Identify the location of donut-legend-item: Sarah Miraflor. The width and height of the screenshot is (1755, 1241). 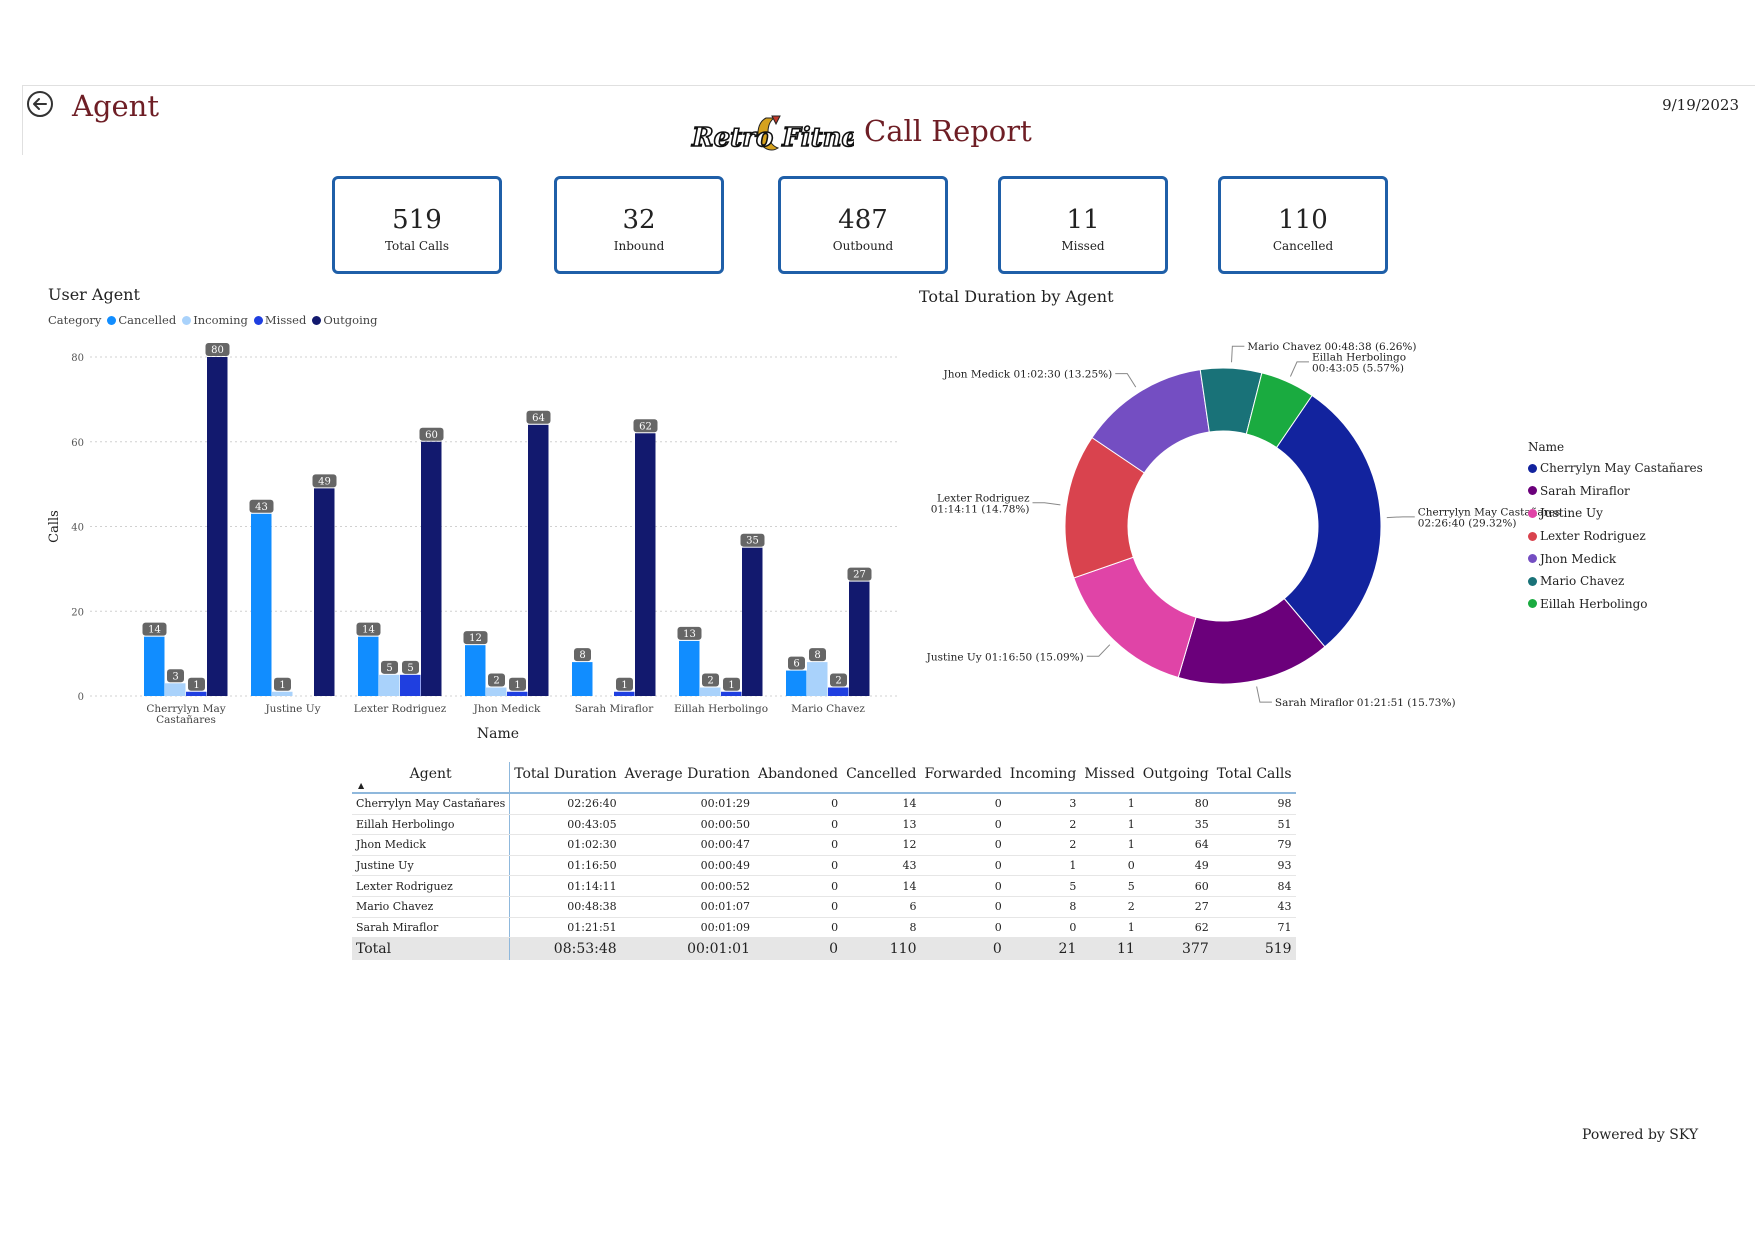
(1615, 491).